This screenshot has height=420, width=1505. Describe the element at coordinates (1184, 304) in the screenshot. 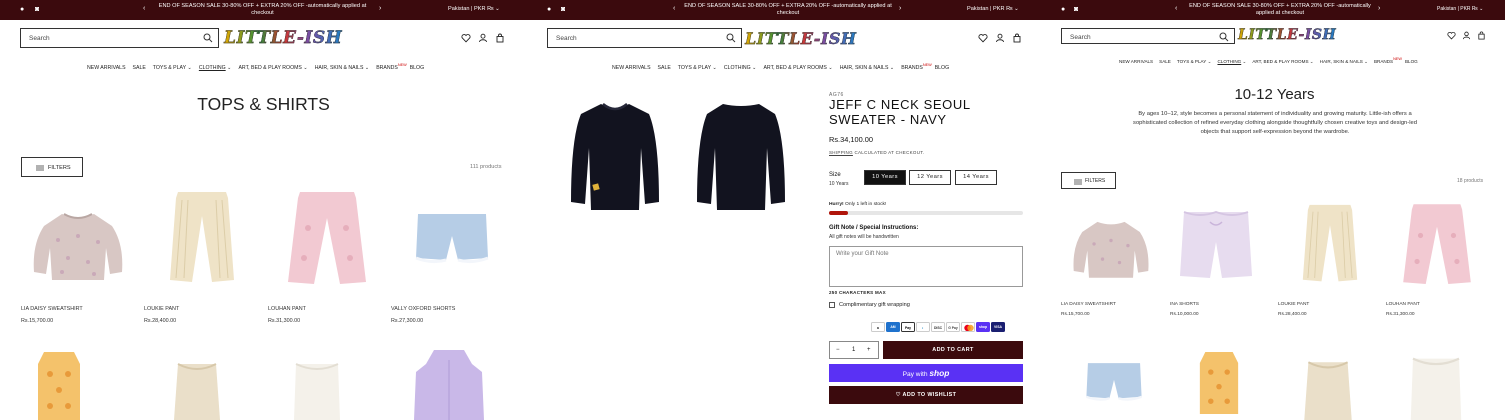

I see `product-name: INA SHORTS` at that location.